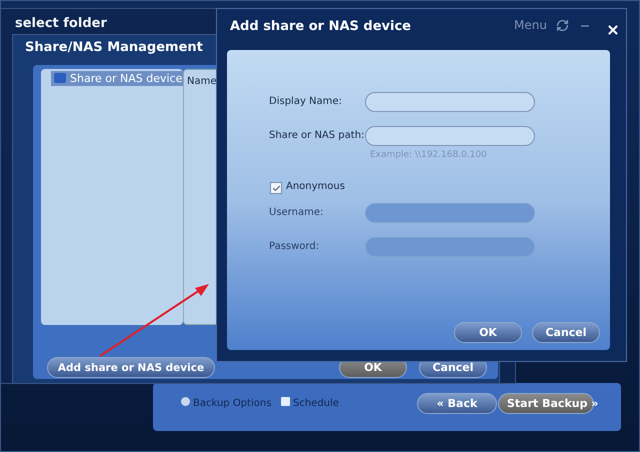  Describe the element at coordinates (457, 403) in the screenshot. I see `back-button: « Back` at that location.